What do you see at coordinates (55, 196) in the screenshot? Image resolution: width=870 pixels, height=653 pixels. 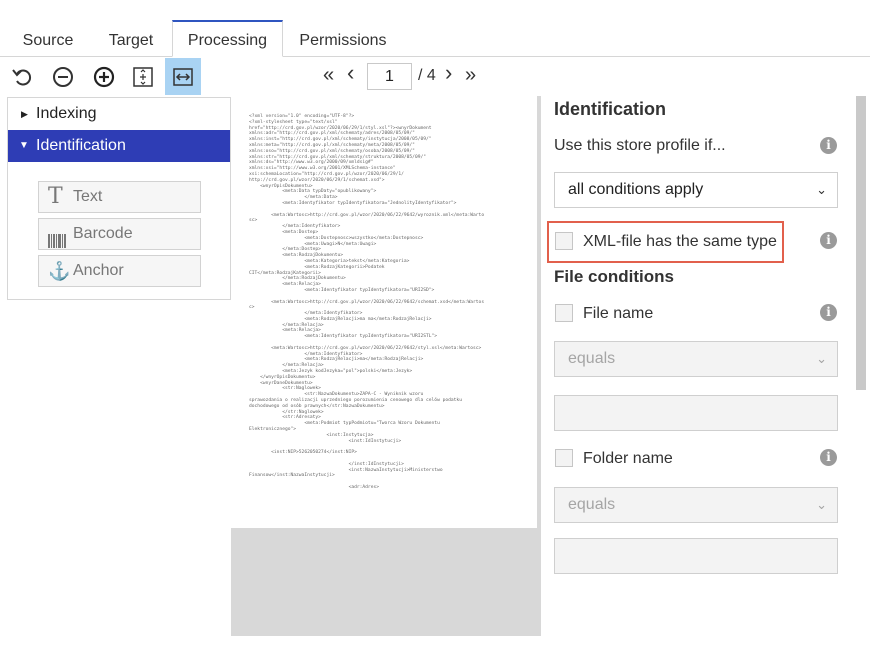 I see `text-icon: T` at bounding box center [55, 196].